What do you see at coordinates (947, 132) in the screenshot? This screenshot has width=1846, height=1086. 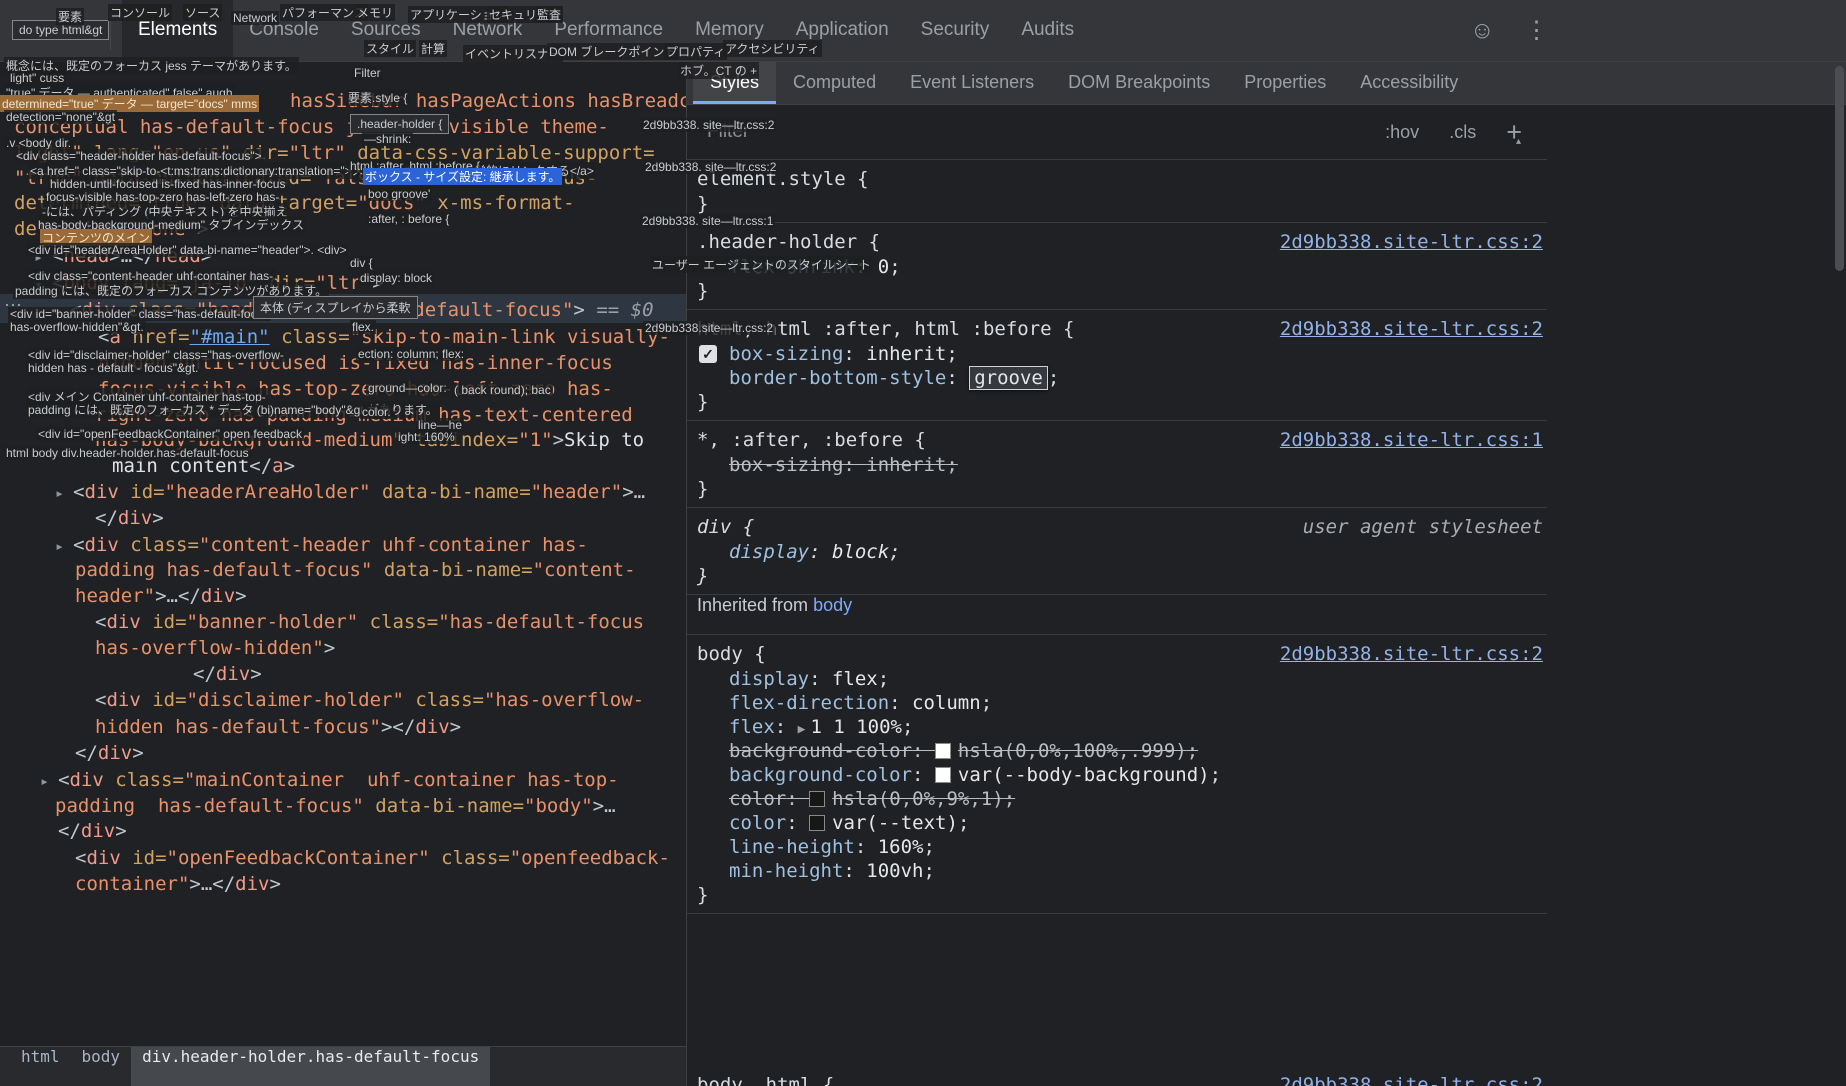 I see `styles-filter-input` at bounding box center [947, 132].